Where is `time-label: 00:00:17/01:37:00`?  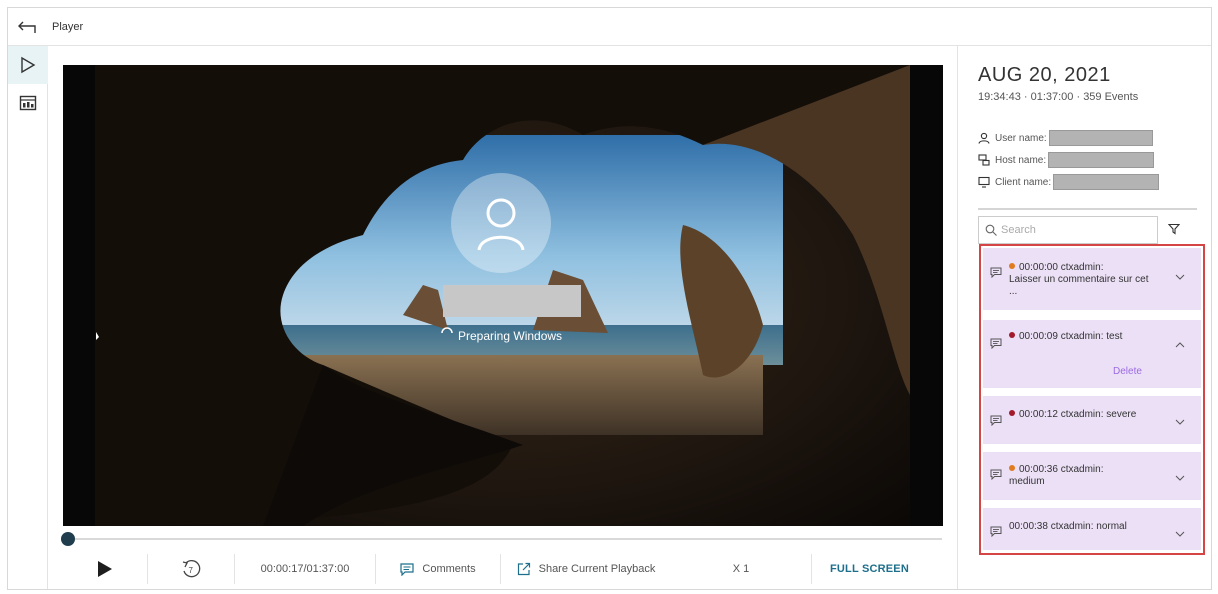
time-label: 00:00:17/01:37:00 is located at coordinates (305, 569).